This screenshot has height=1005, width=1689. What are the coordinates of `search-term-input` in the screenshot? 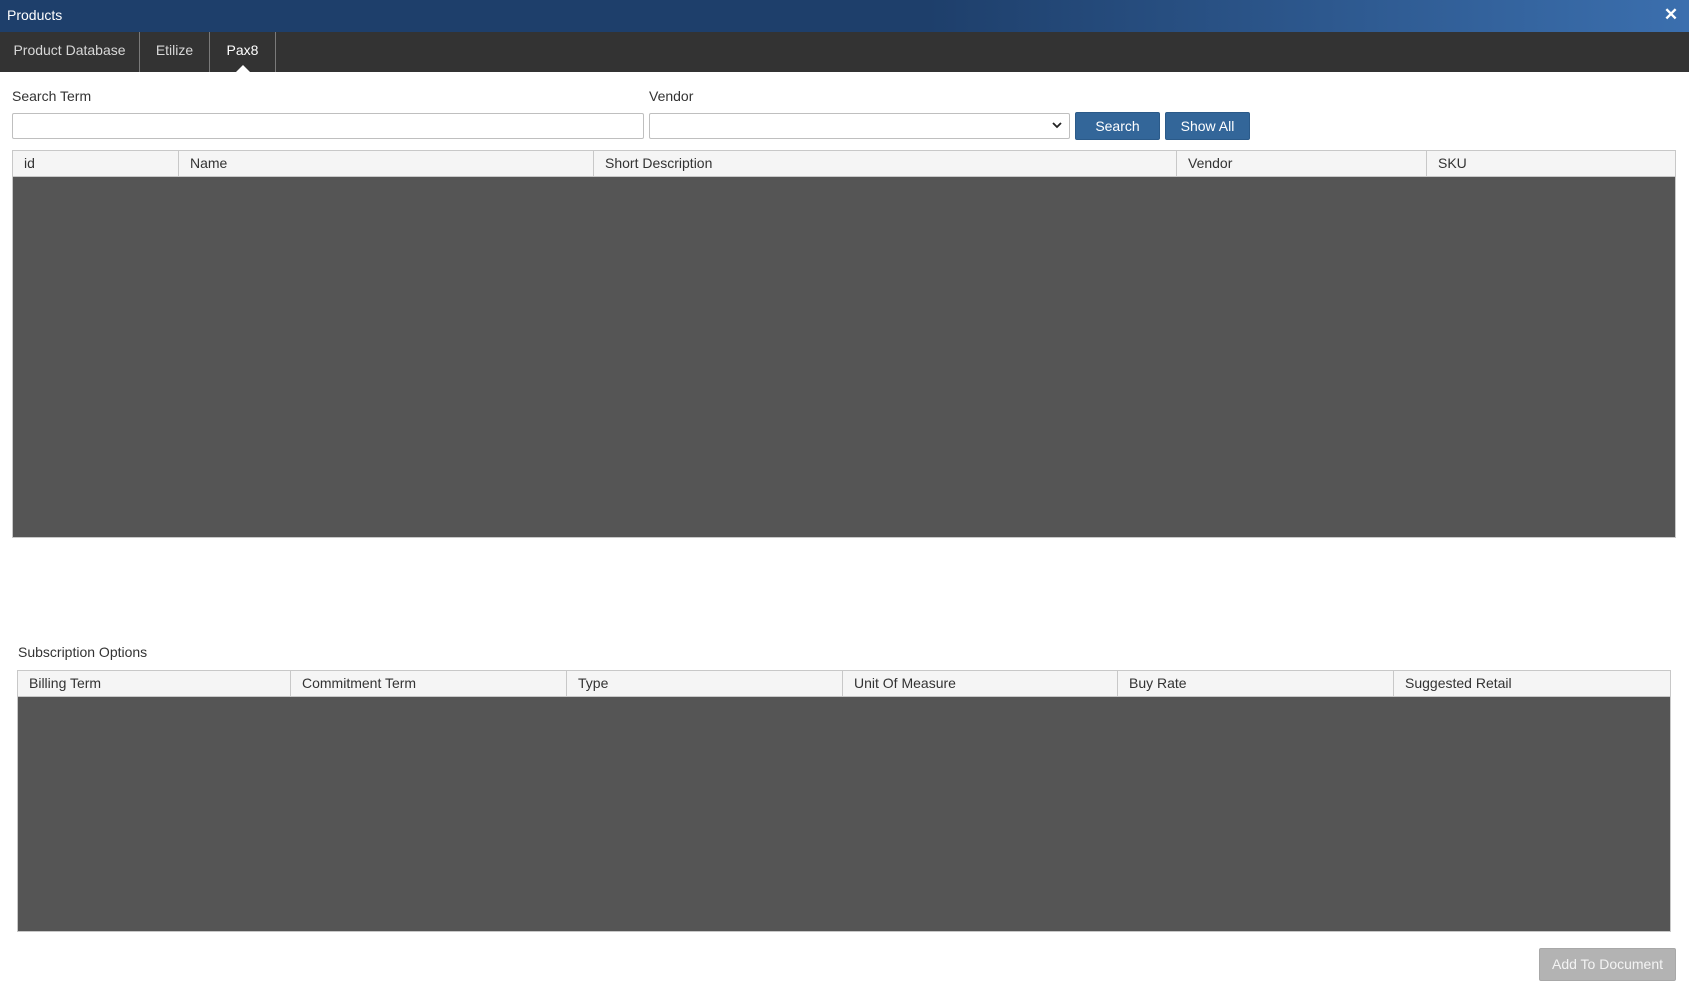 It's located at (328, 126).